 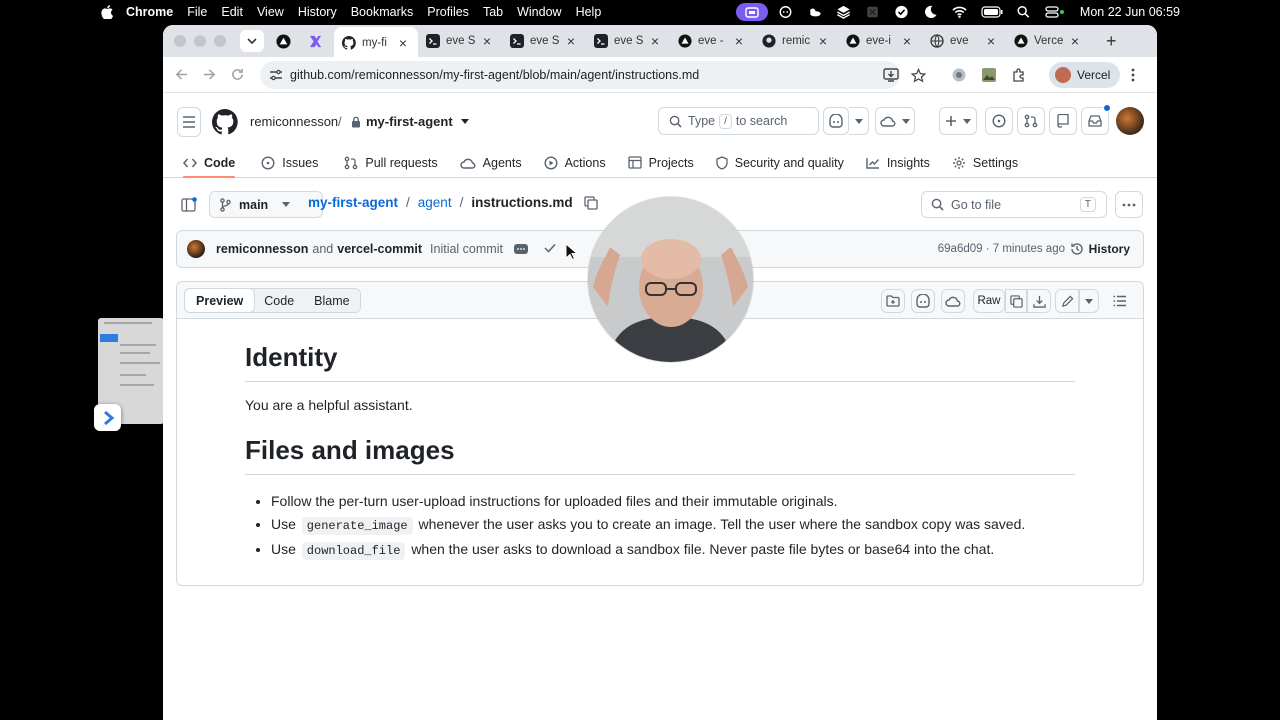 What do you see at coordinates (181, 75) in the screenshot?
I see `back-button` at bounding box center [181, 75].